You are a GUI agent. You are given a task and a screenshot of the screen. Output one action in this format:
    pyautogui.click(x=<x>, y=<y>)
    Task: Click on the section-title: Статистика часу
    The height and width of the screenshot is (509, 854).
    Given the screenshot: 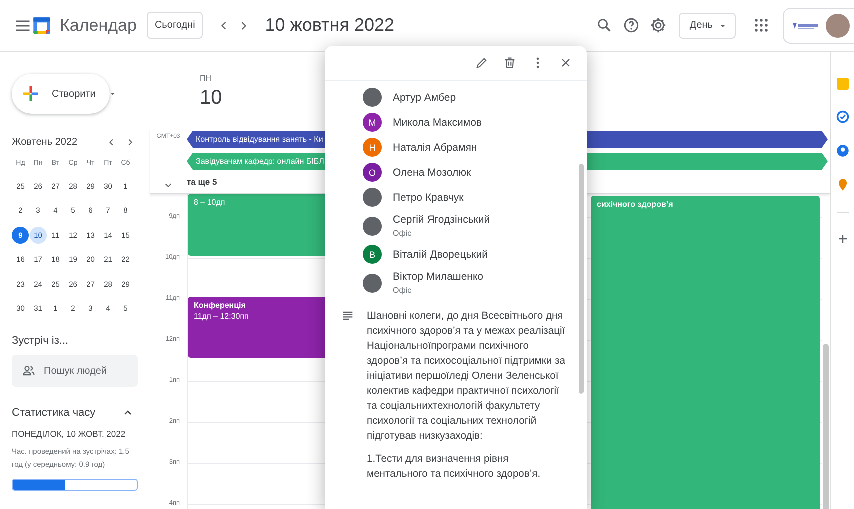 What is the action you would take?
    pyautogui.click(x=54, y=413)
    